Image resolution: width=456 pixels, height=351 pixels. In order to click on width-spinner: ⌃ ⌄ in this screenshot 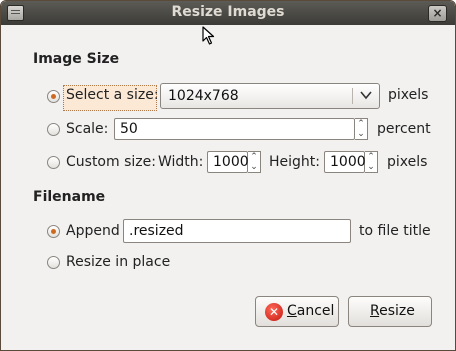, I will do `click(254, 162)`.